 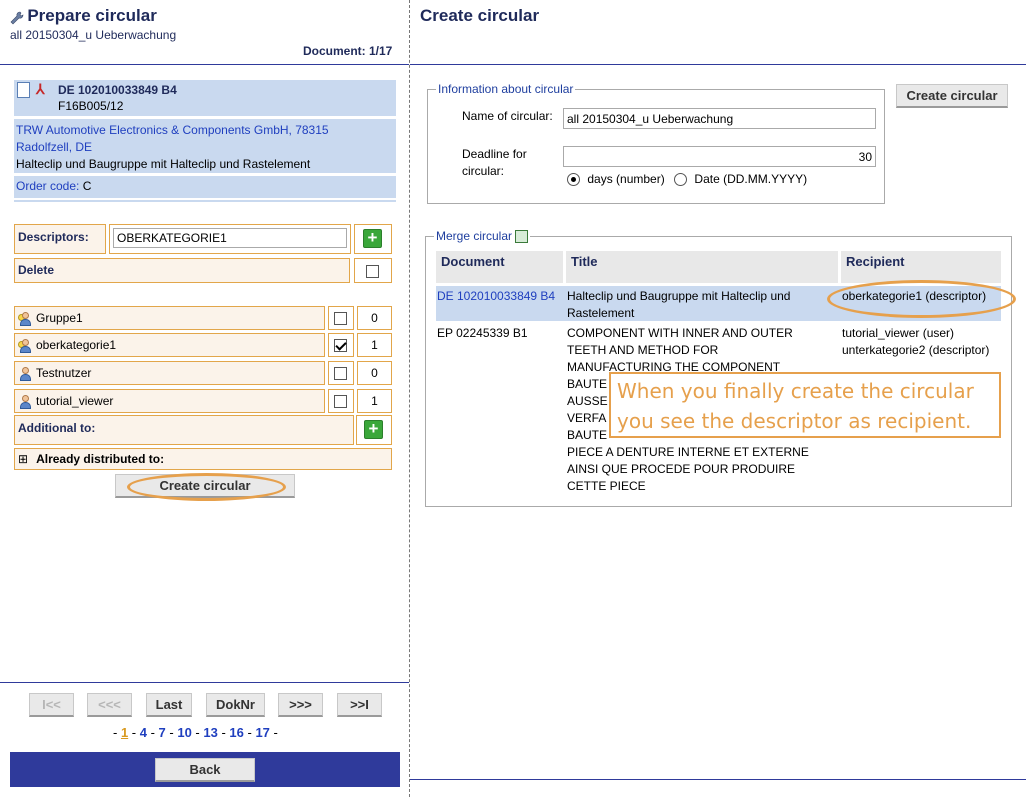 I want to click on recipient-row: Gruppe1, so click(x=169, y=318).